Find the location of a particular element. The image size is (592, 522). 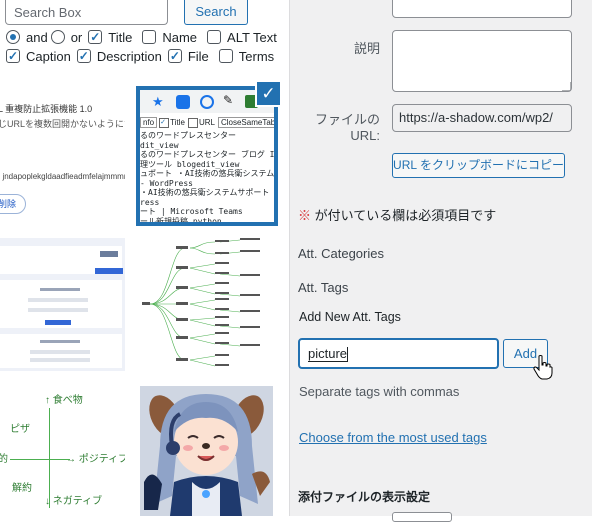

new-tag-input: picture is located at coordinates (398, 353).